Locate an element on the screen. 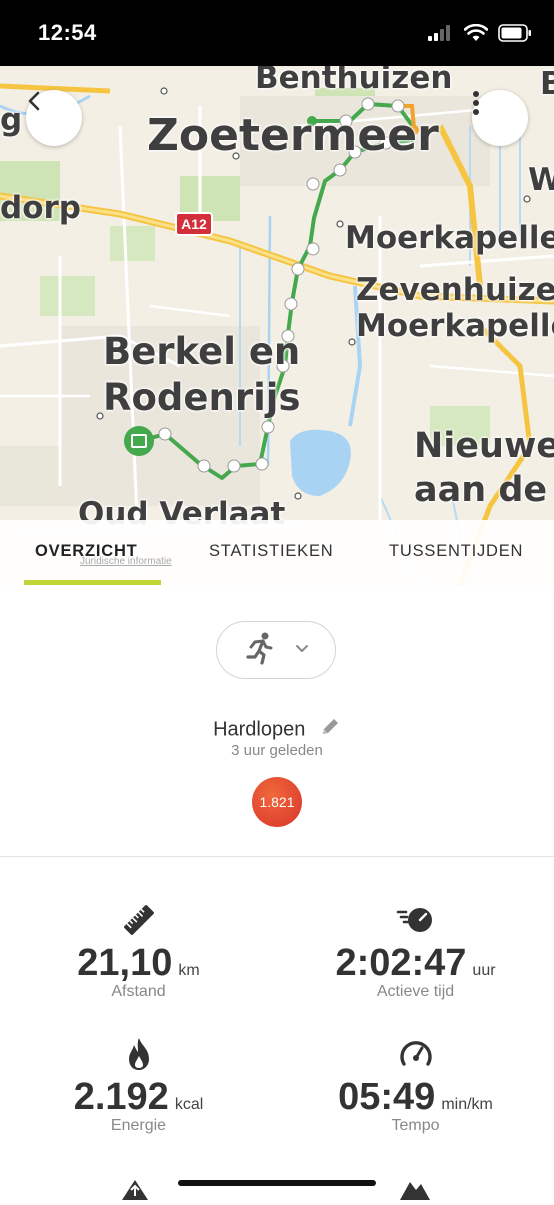 The width and height of the screenshot is (554, 1205). activity-score-badge: 1.821 is located at coordinates (277, 802).